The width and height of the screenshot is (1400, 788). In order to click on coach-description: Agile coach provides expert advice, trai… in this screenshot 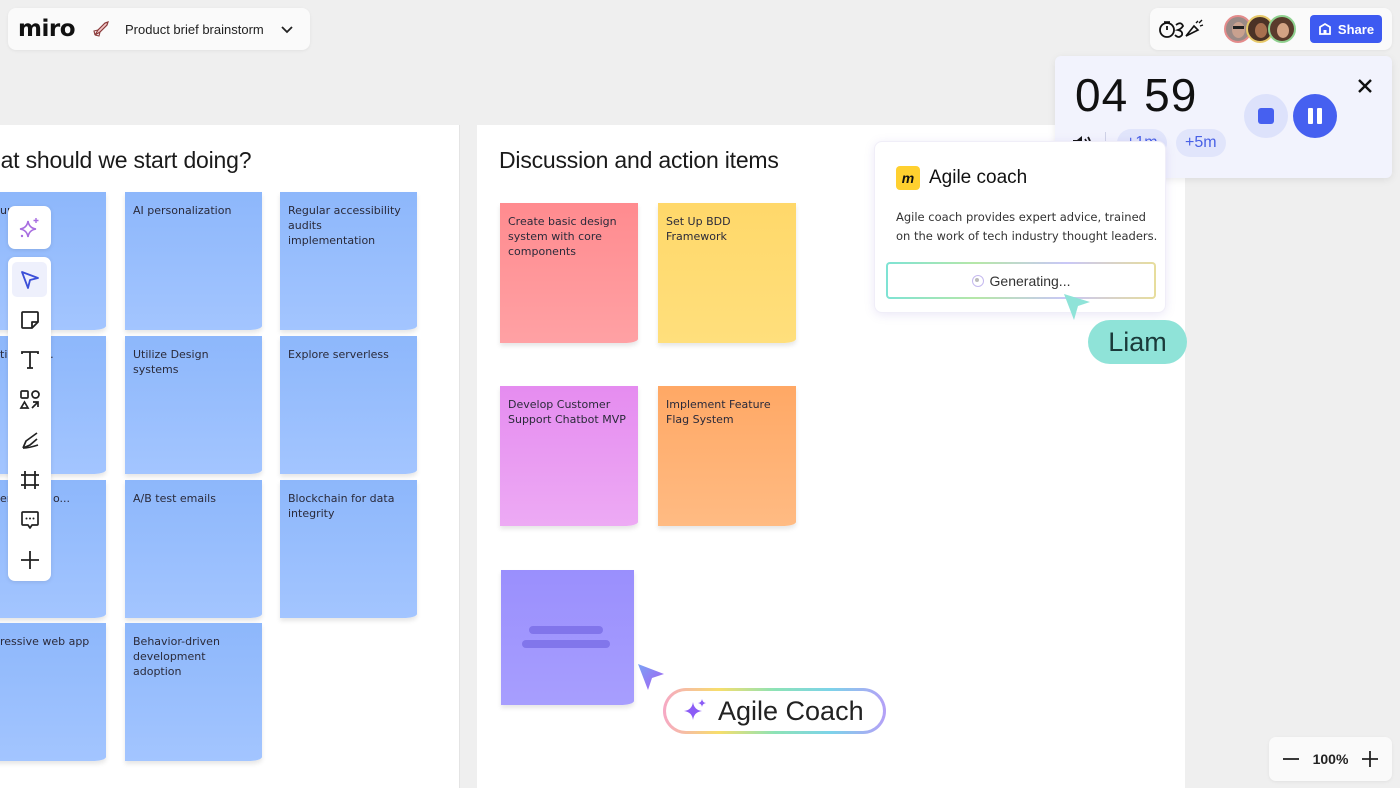, I will do `click(1027, 226)`.